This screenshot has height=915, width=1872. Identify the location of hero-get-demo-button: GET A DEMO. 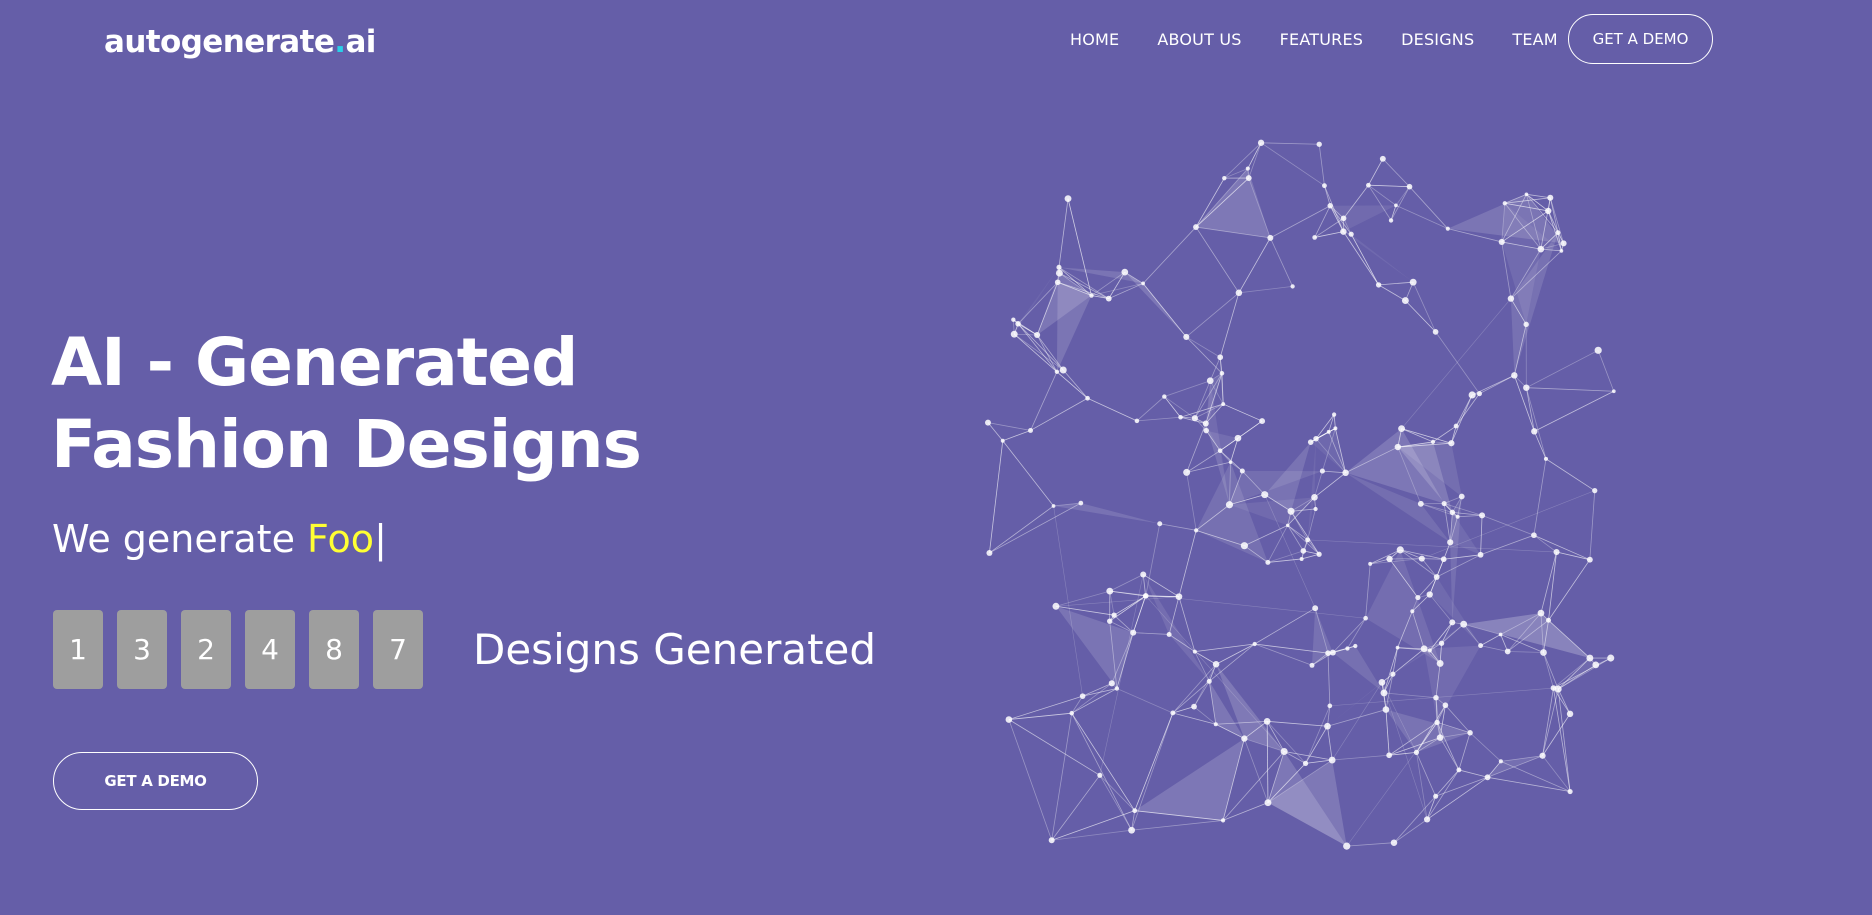
(155, 781).